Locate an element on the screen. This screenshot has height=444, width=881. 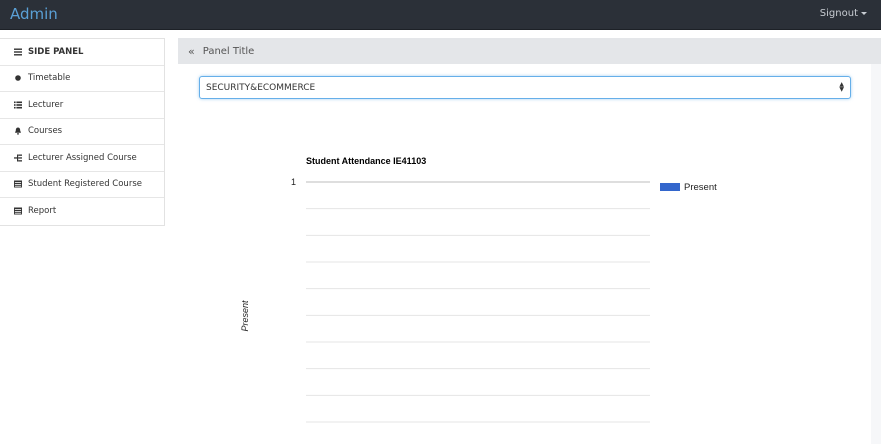
sidebar-item-label: Lecturer Assigned Course is located at coordinates (82, 157).